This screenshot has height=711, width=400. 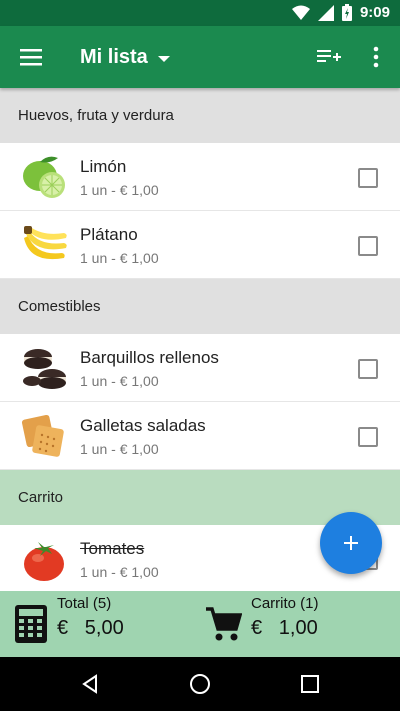 I want to click on add-item-button, so click(x=351, y=543).